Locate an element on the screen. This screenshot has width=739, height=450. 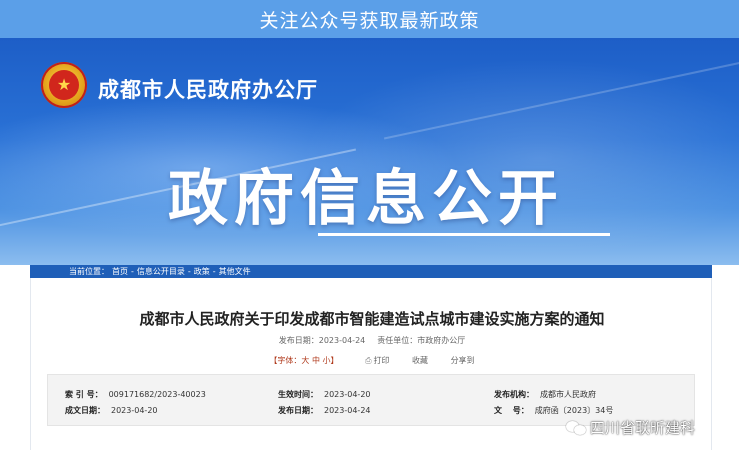
info-label: 发布机构： is located at coordinates (514, 394).